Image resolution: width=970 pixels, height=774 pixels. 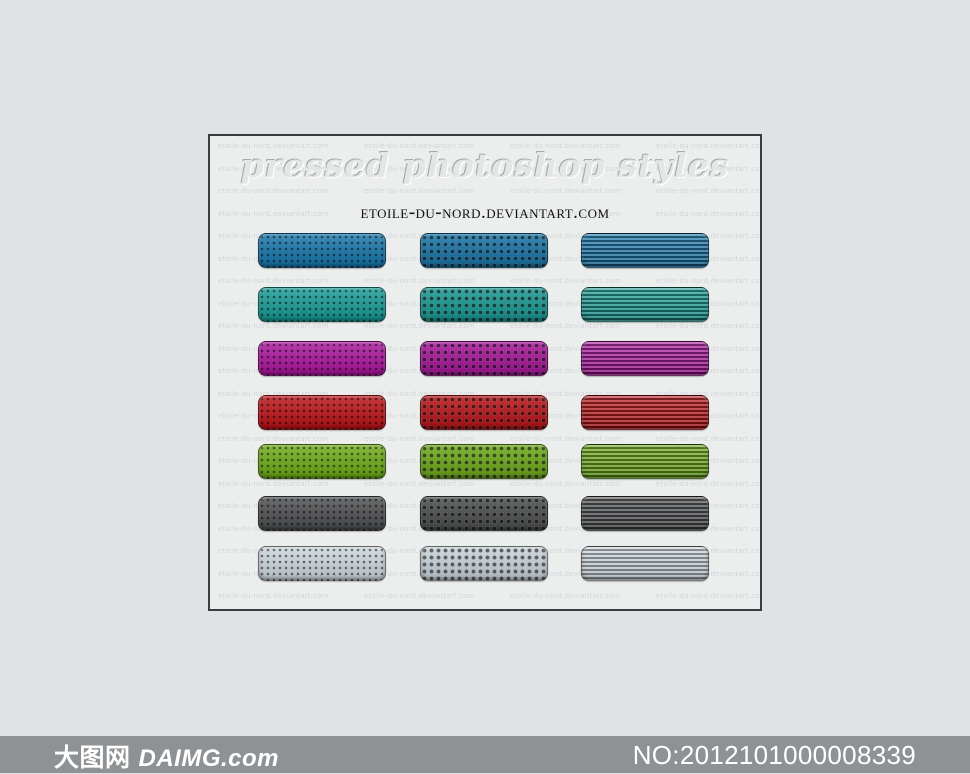 I want to click on style-swatch-green-lines, so click(x=645, y=461).